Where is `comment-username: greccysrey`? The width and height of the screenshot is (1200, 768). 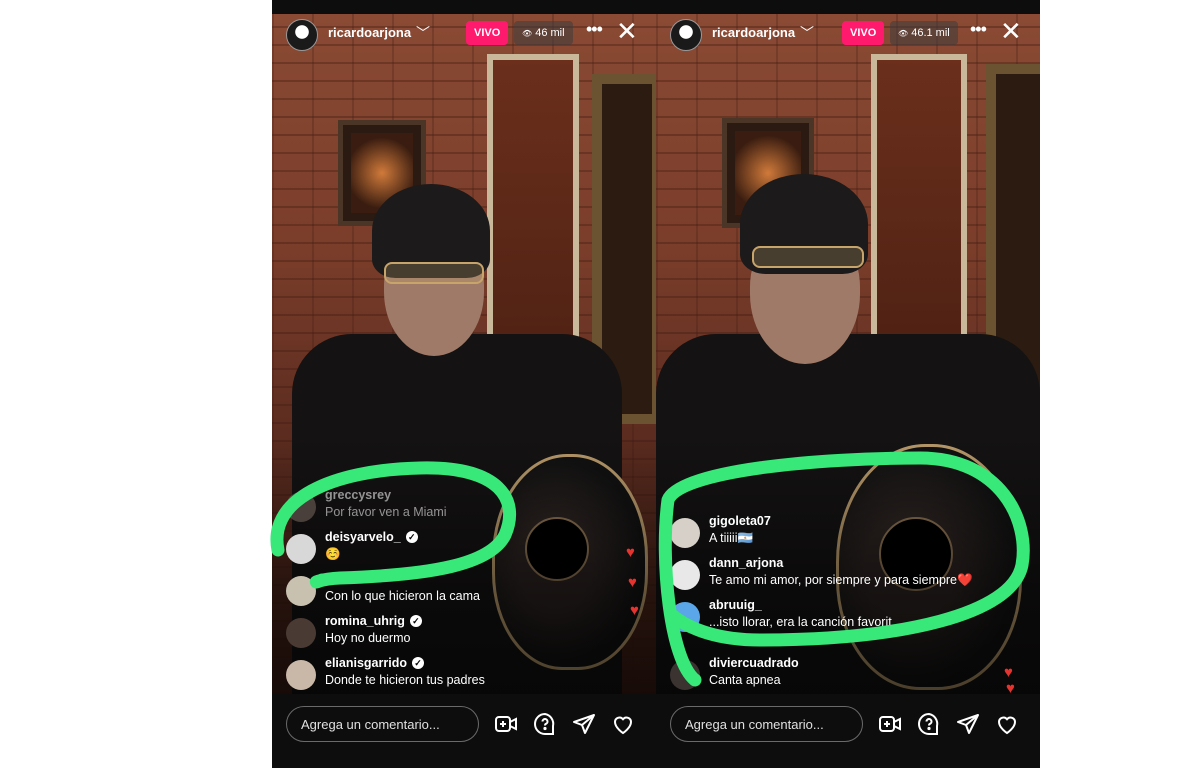
comment-username: greccysrey is located at coordinates (358, 495).